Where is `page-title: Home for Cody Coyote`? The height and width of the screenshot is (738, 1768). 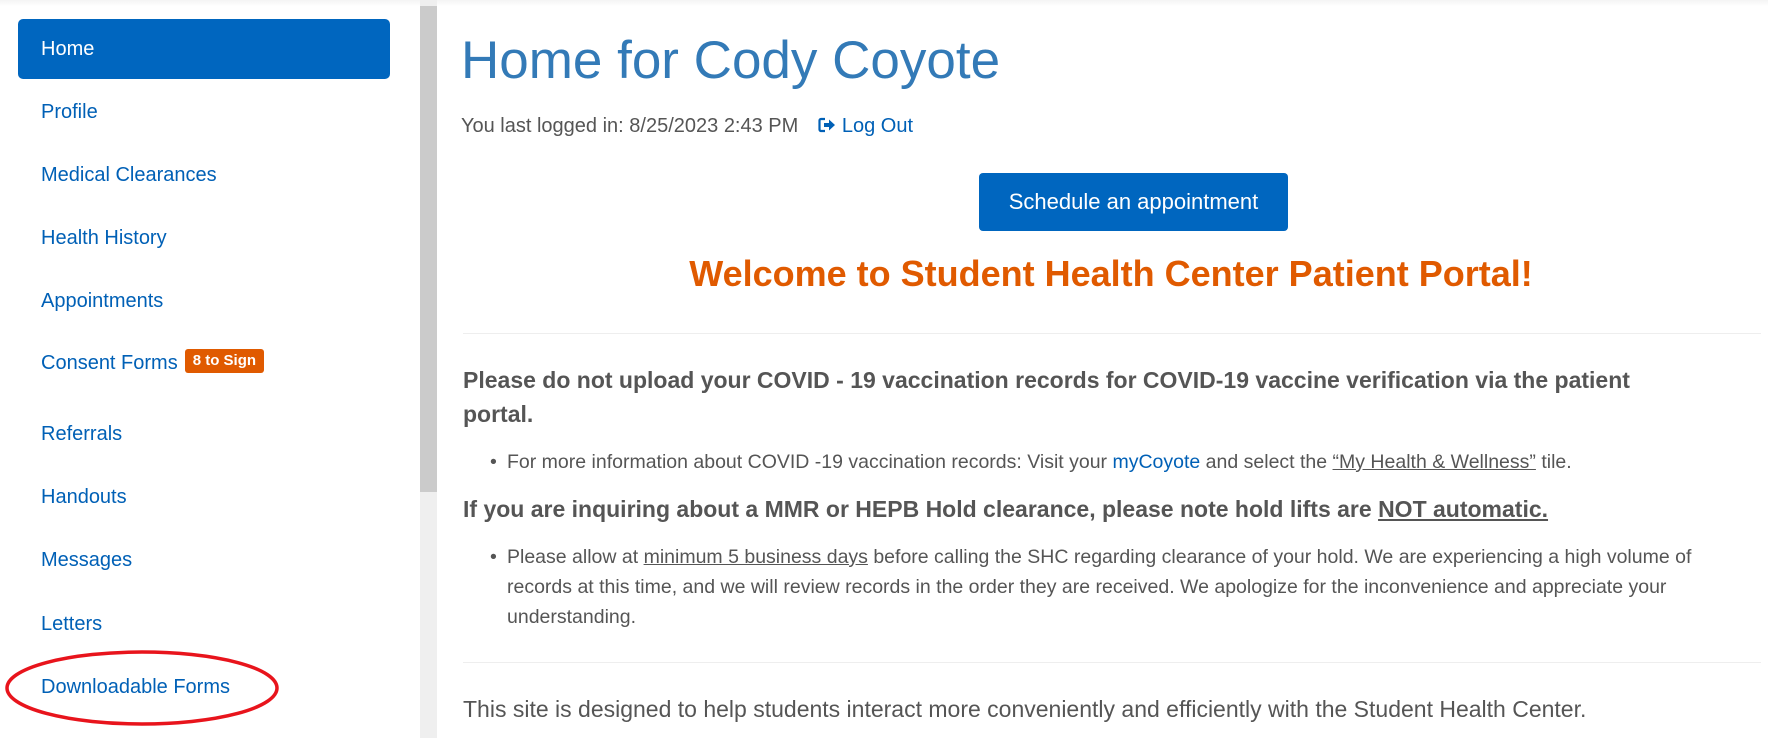 page-title: Home for Cody Coyote is located at coordinates (731, 60).